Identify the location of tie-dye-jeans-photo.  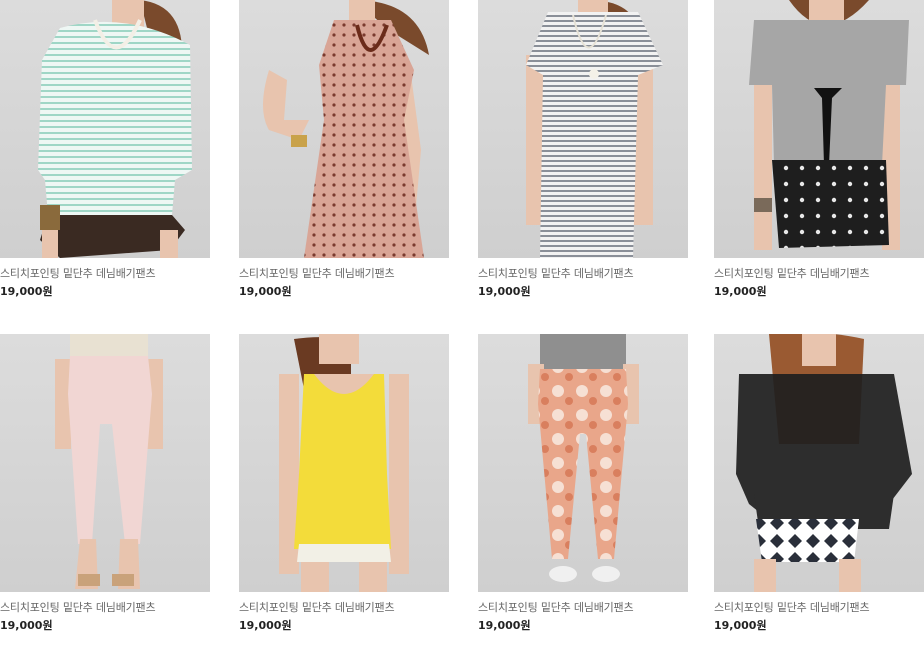
(583, 458).